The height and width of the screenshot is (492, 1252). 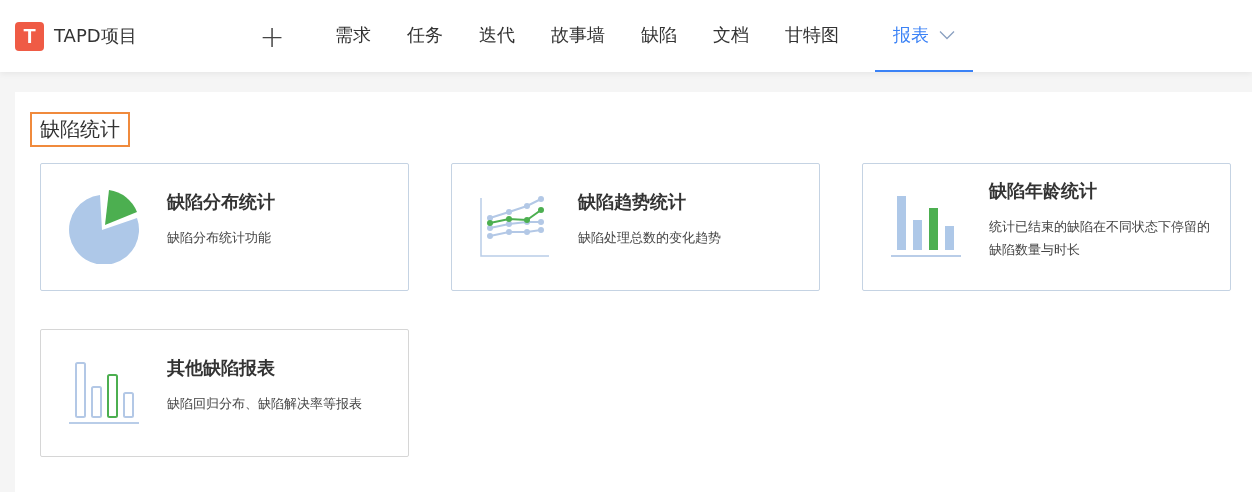 What do you see at coordinates (731, 36) in the screenshot?
I see `nav-tab: 文档` at bounding box center [731, 36].